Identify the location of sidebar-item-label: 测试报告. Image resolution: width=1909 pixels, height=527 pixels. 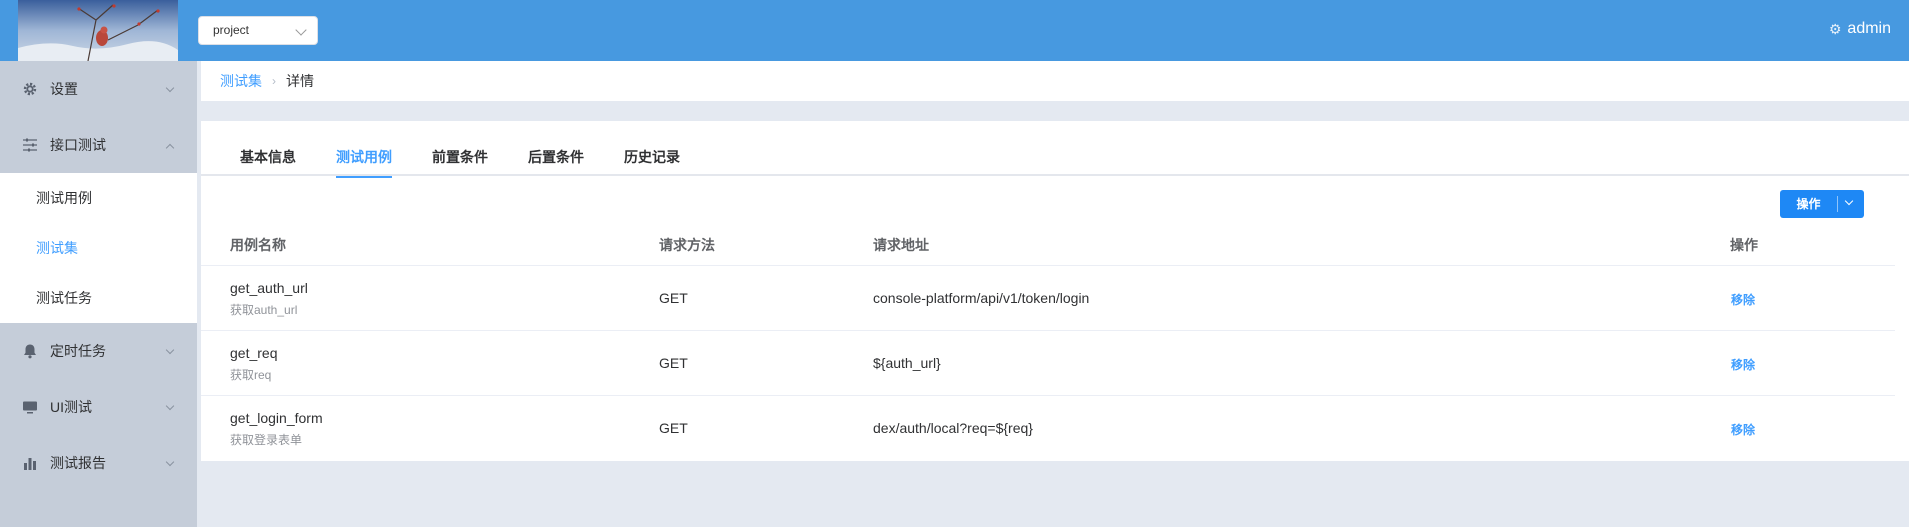
(78, 463).